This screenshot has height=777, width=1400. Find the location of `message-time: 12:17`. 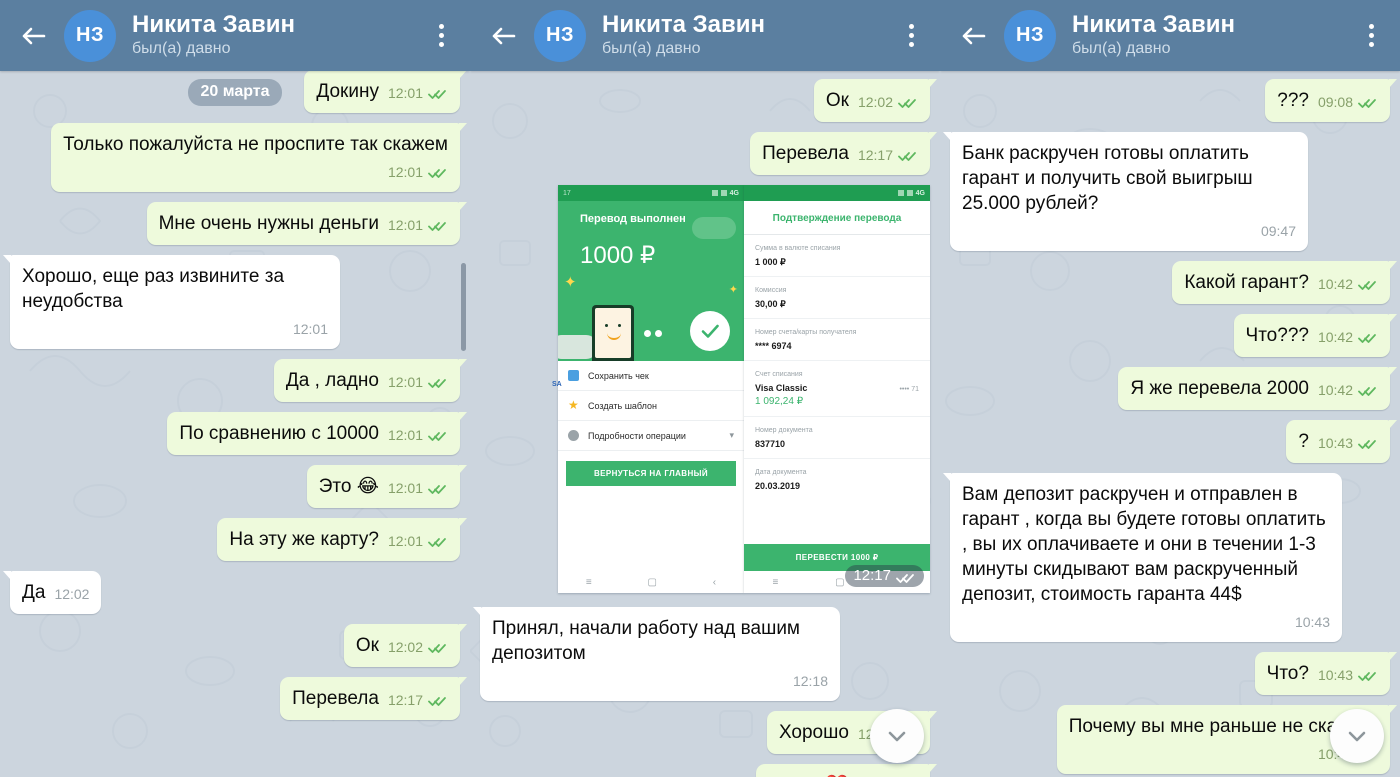

message-time: 12:17 is located at coordinates (875, 155).